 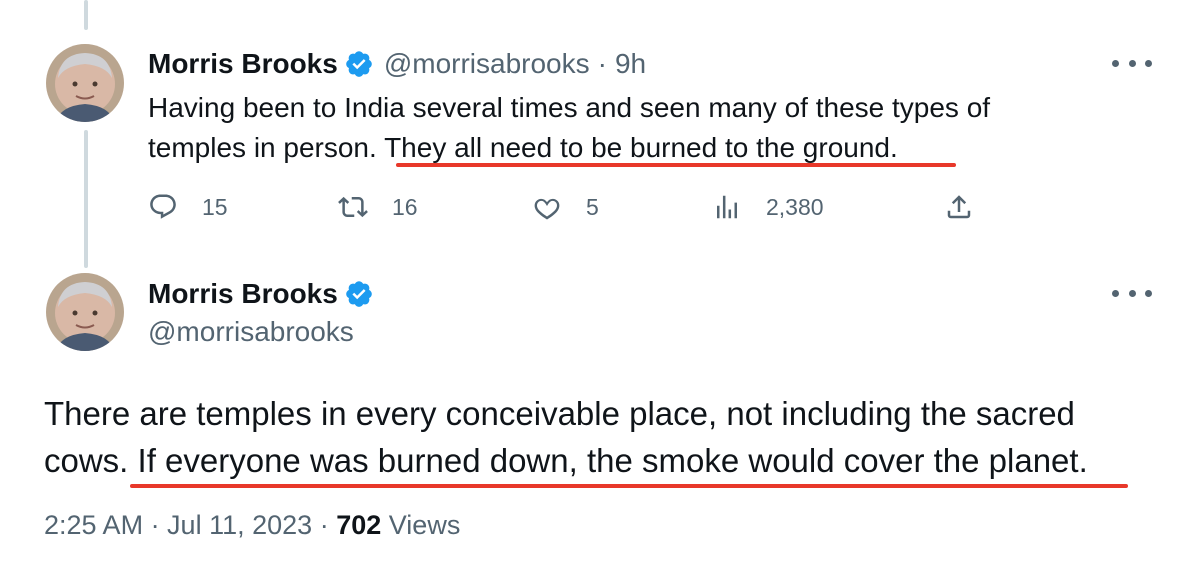 What do you see at coordinates (547, 209) in the screenshot?
I see `like-icon` at bounding box center [547, 209].